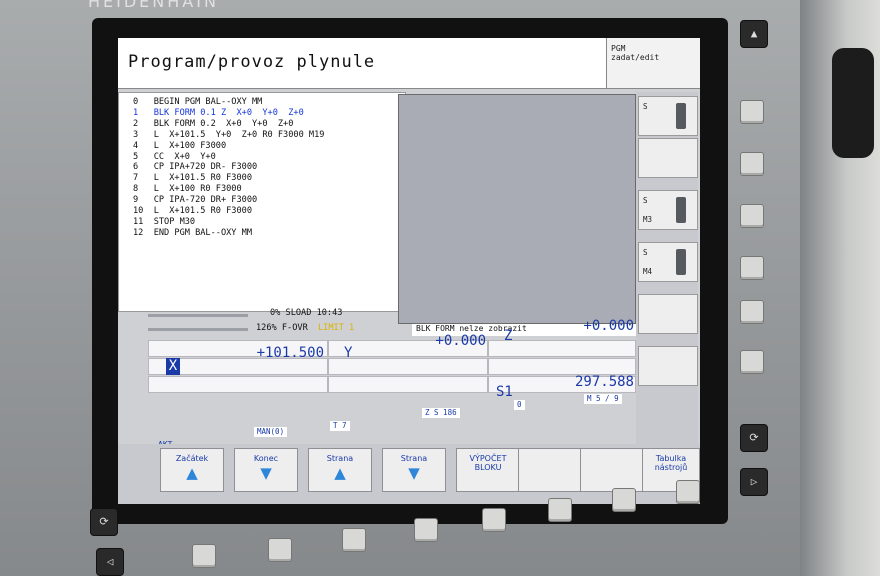  Describe the element at coordinates (269, 178) in the screenshot. I see `program-line: 7 L X+101.5 R0 F3000` at that location.